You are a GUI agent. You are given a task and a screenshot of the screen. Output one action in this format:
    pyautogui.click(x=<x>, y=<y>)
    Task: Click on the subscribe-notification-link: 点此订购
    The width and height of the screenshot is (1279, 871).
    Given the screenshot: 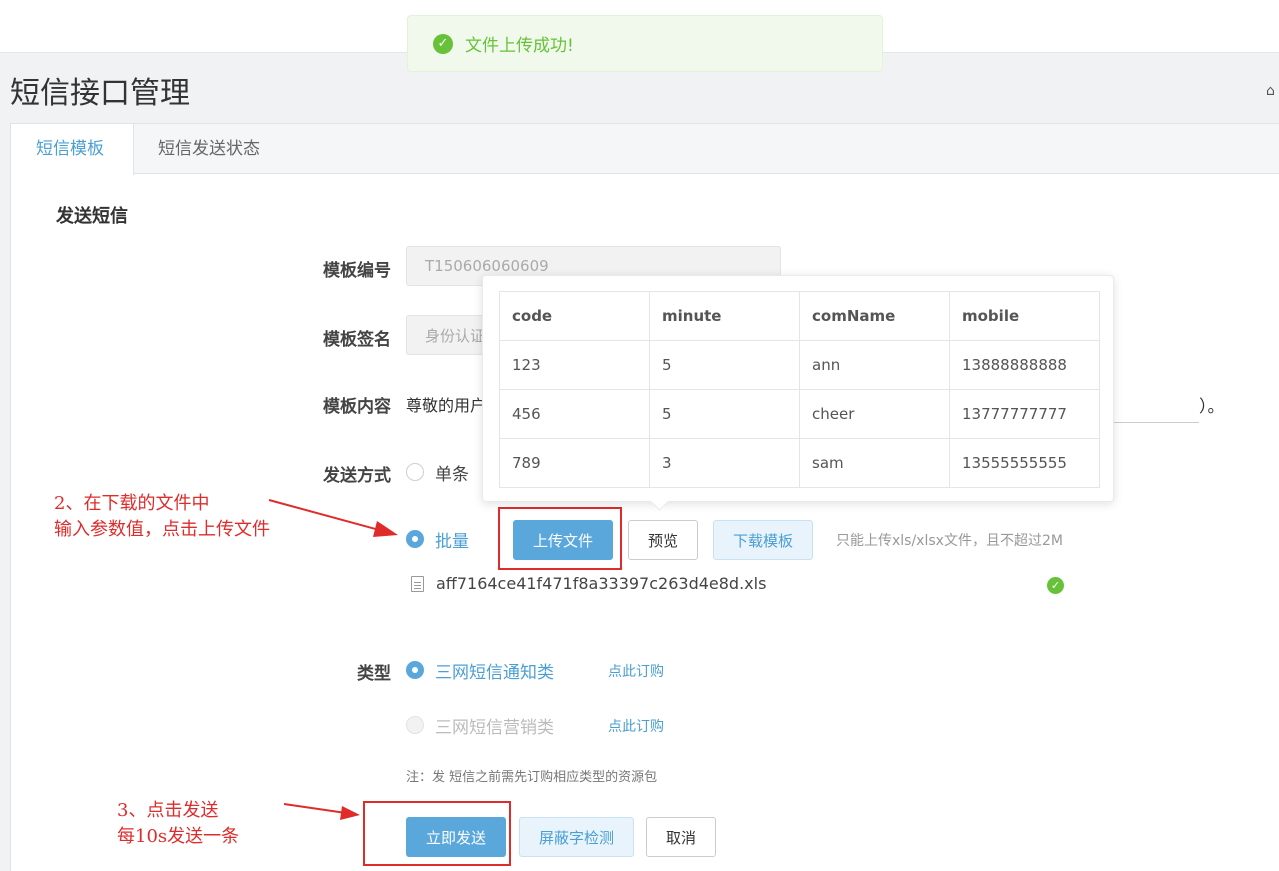 What is the action you would take?
    pyautogui.click(x=636, y=671)
    